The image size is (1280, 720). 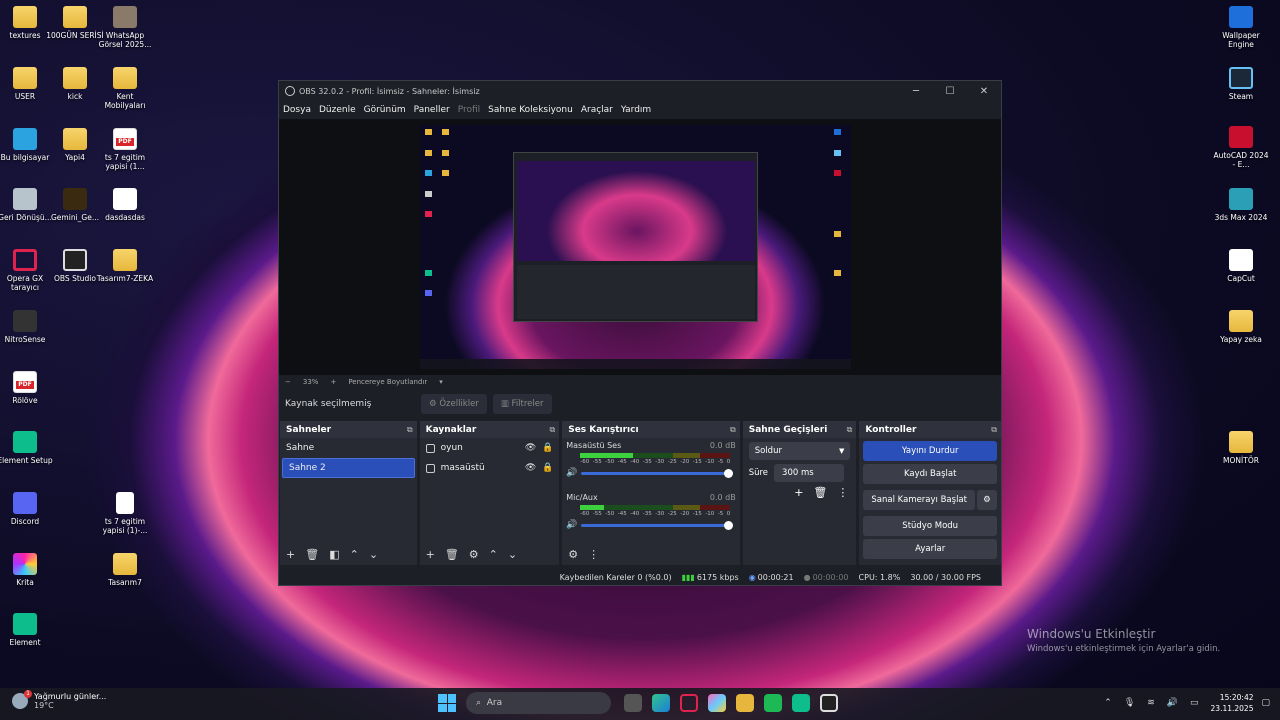 I want to click on desktop-icon-3dsmax: 3ds Max 2024, so click(x=1241, y=205).